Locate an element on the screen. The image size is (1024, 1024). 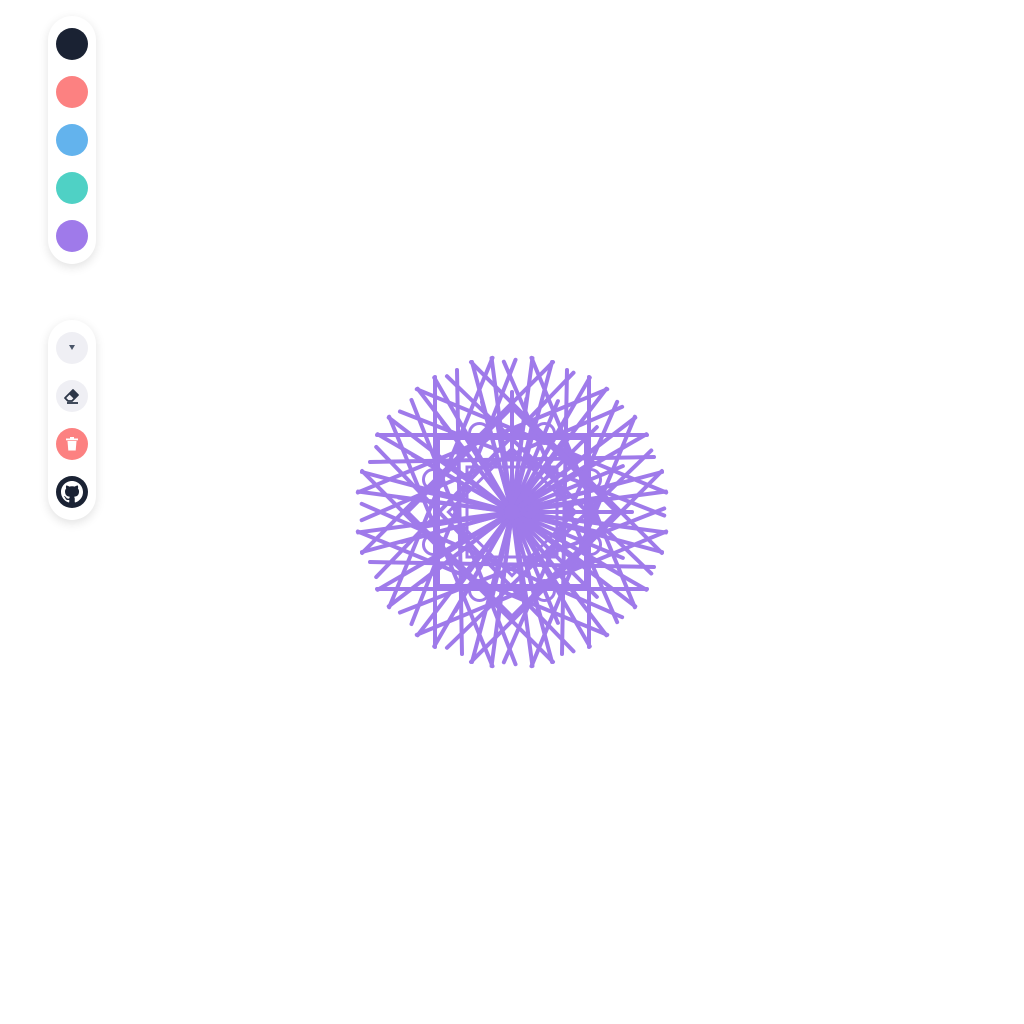
mandala-center is located at coordinates (512, 512).